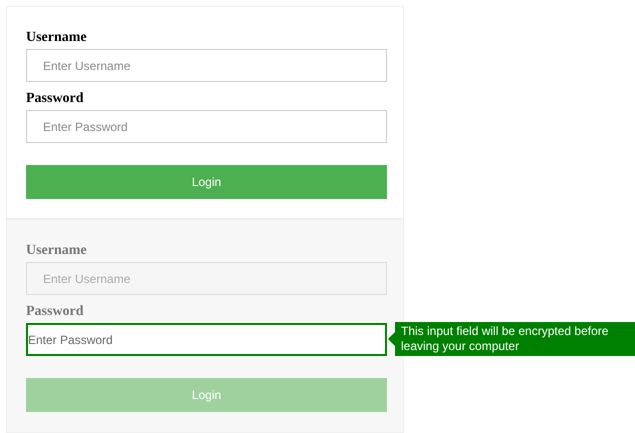  Describe the element at coordinates (206, 182) in the screenshot. I see `login-button: Login` at that location.